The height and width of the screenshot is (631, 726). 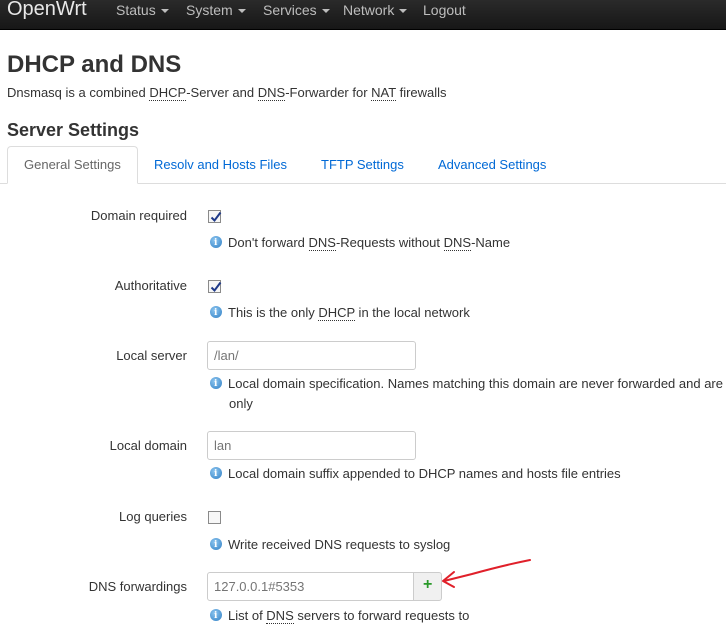 What do you see at coordinates (47, 10) in the screenshot?
I see `brand-logo: OpenWrt` at bounding box center [47, 10].